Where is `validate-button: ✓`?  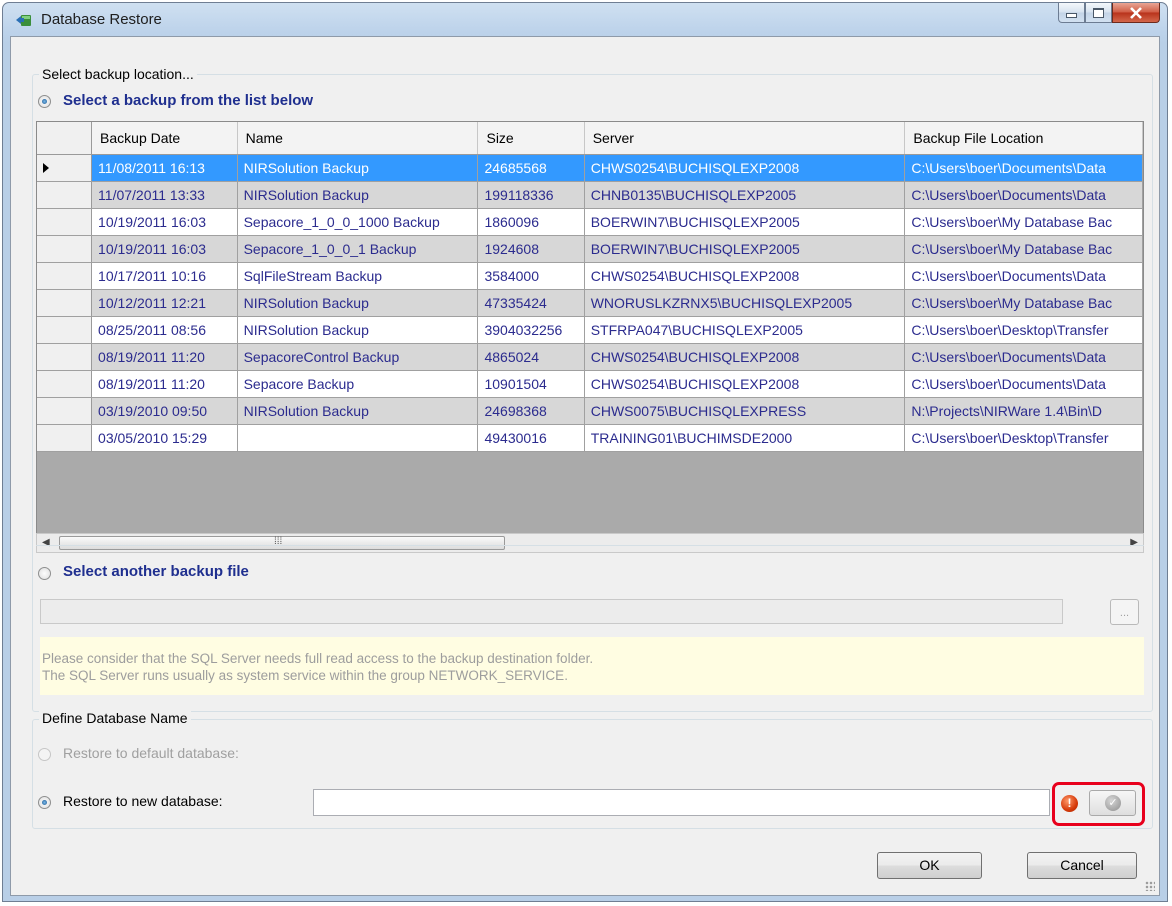
validate-button: ✓ is located at coordinates (1112, 803).